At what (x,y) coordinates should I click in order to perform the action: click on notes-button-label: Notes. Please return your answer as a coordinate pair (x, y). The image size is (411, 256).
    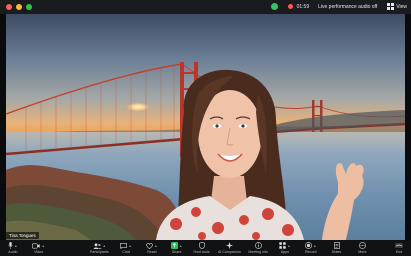
    Looking at the image, I should click on (336, 252).